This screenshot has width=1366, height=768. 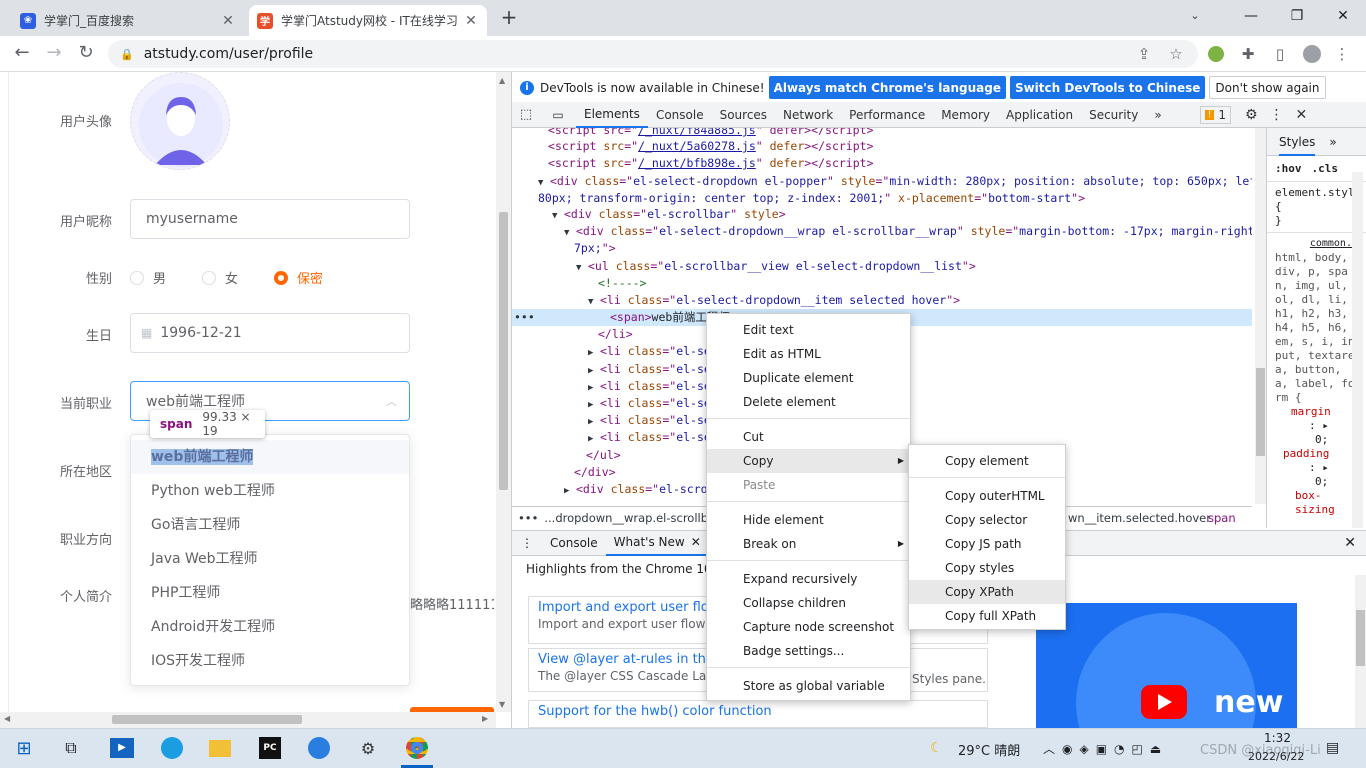 I want to click on page-horizontal-scroll-thumb, so click(x=207, y=719).